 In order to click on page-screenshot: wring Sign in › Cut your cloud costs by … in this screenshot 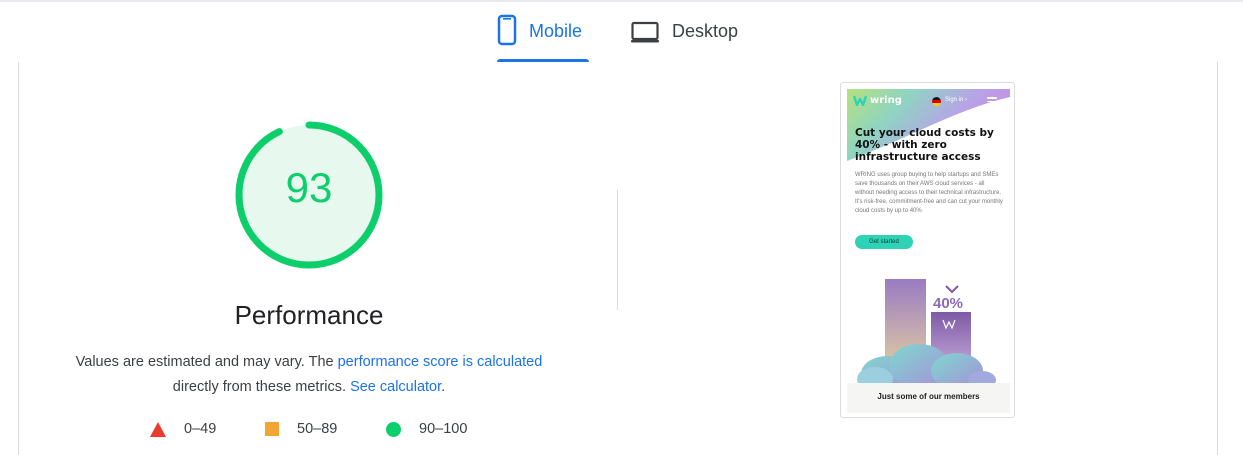, I will do `click(928, 251)`.